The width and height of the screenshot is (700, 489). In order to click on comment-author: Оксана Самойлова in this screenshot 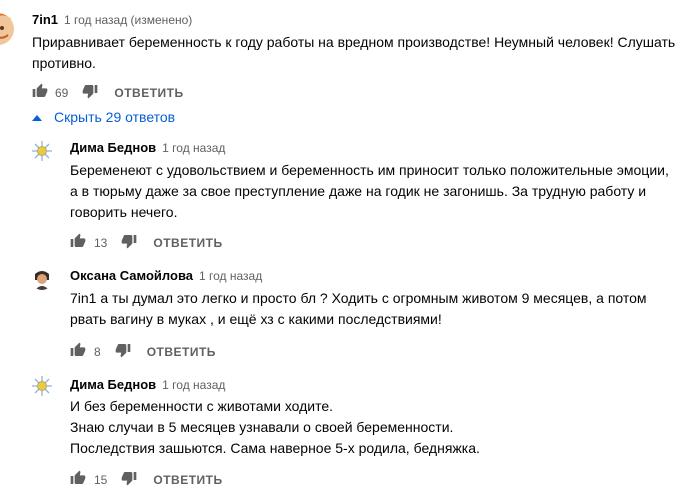, I will do `click(131, 275)`.